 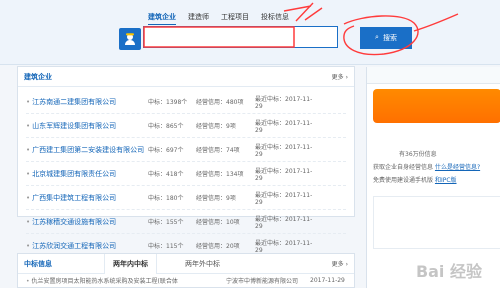 I want to click on business-info-prefix: 获取企业自身经营信息, so click(x=403, y=167).